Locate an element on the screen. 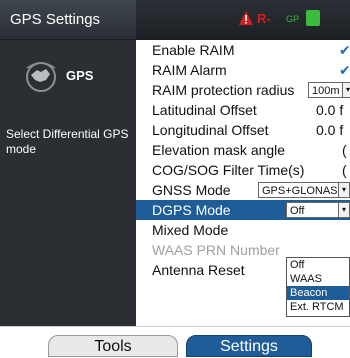 This screenshot has height=358, width=350. gnss-mode-select: GPS+GLONASS ▾ is located at coordinates (304, 190).